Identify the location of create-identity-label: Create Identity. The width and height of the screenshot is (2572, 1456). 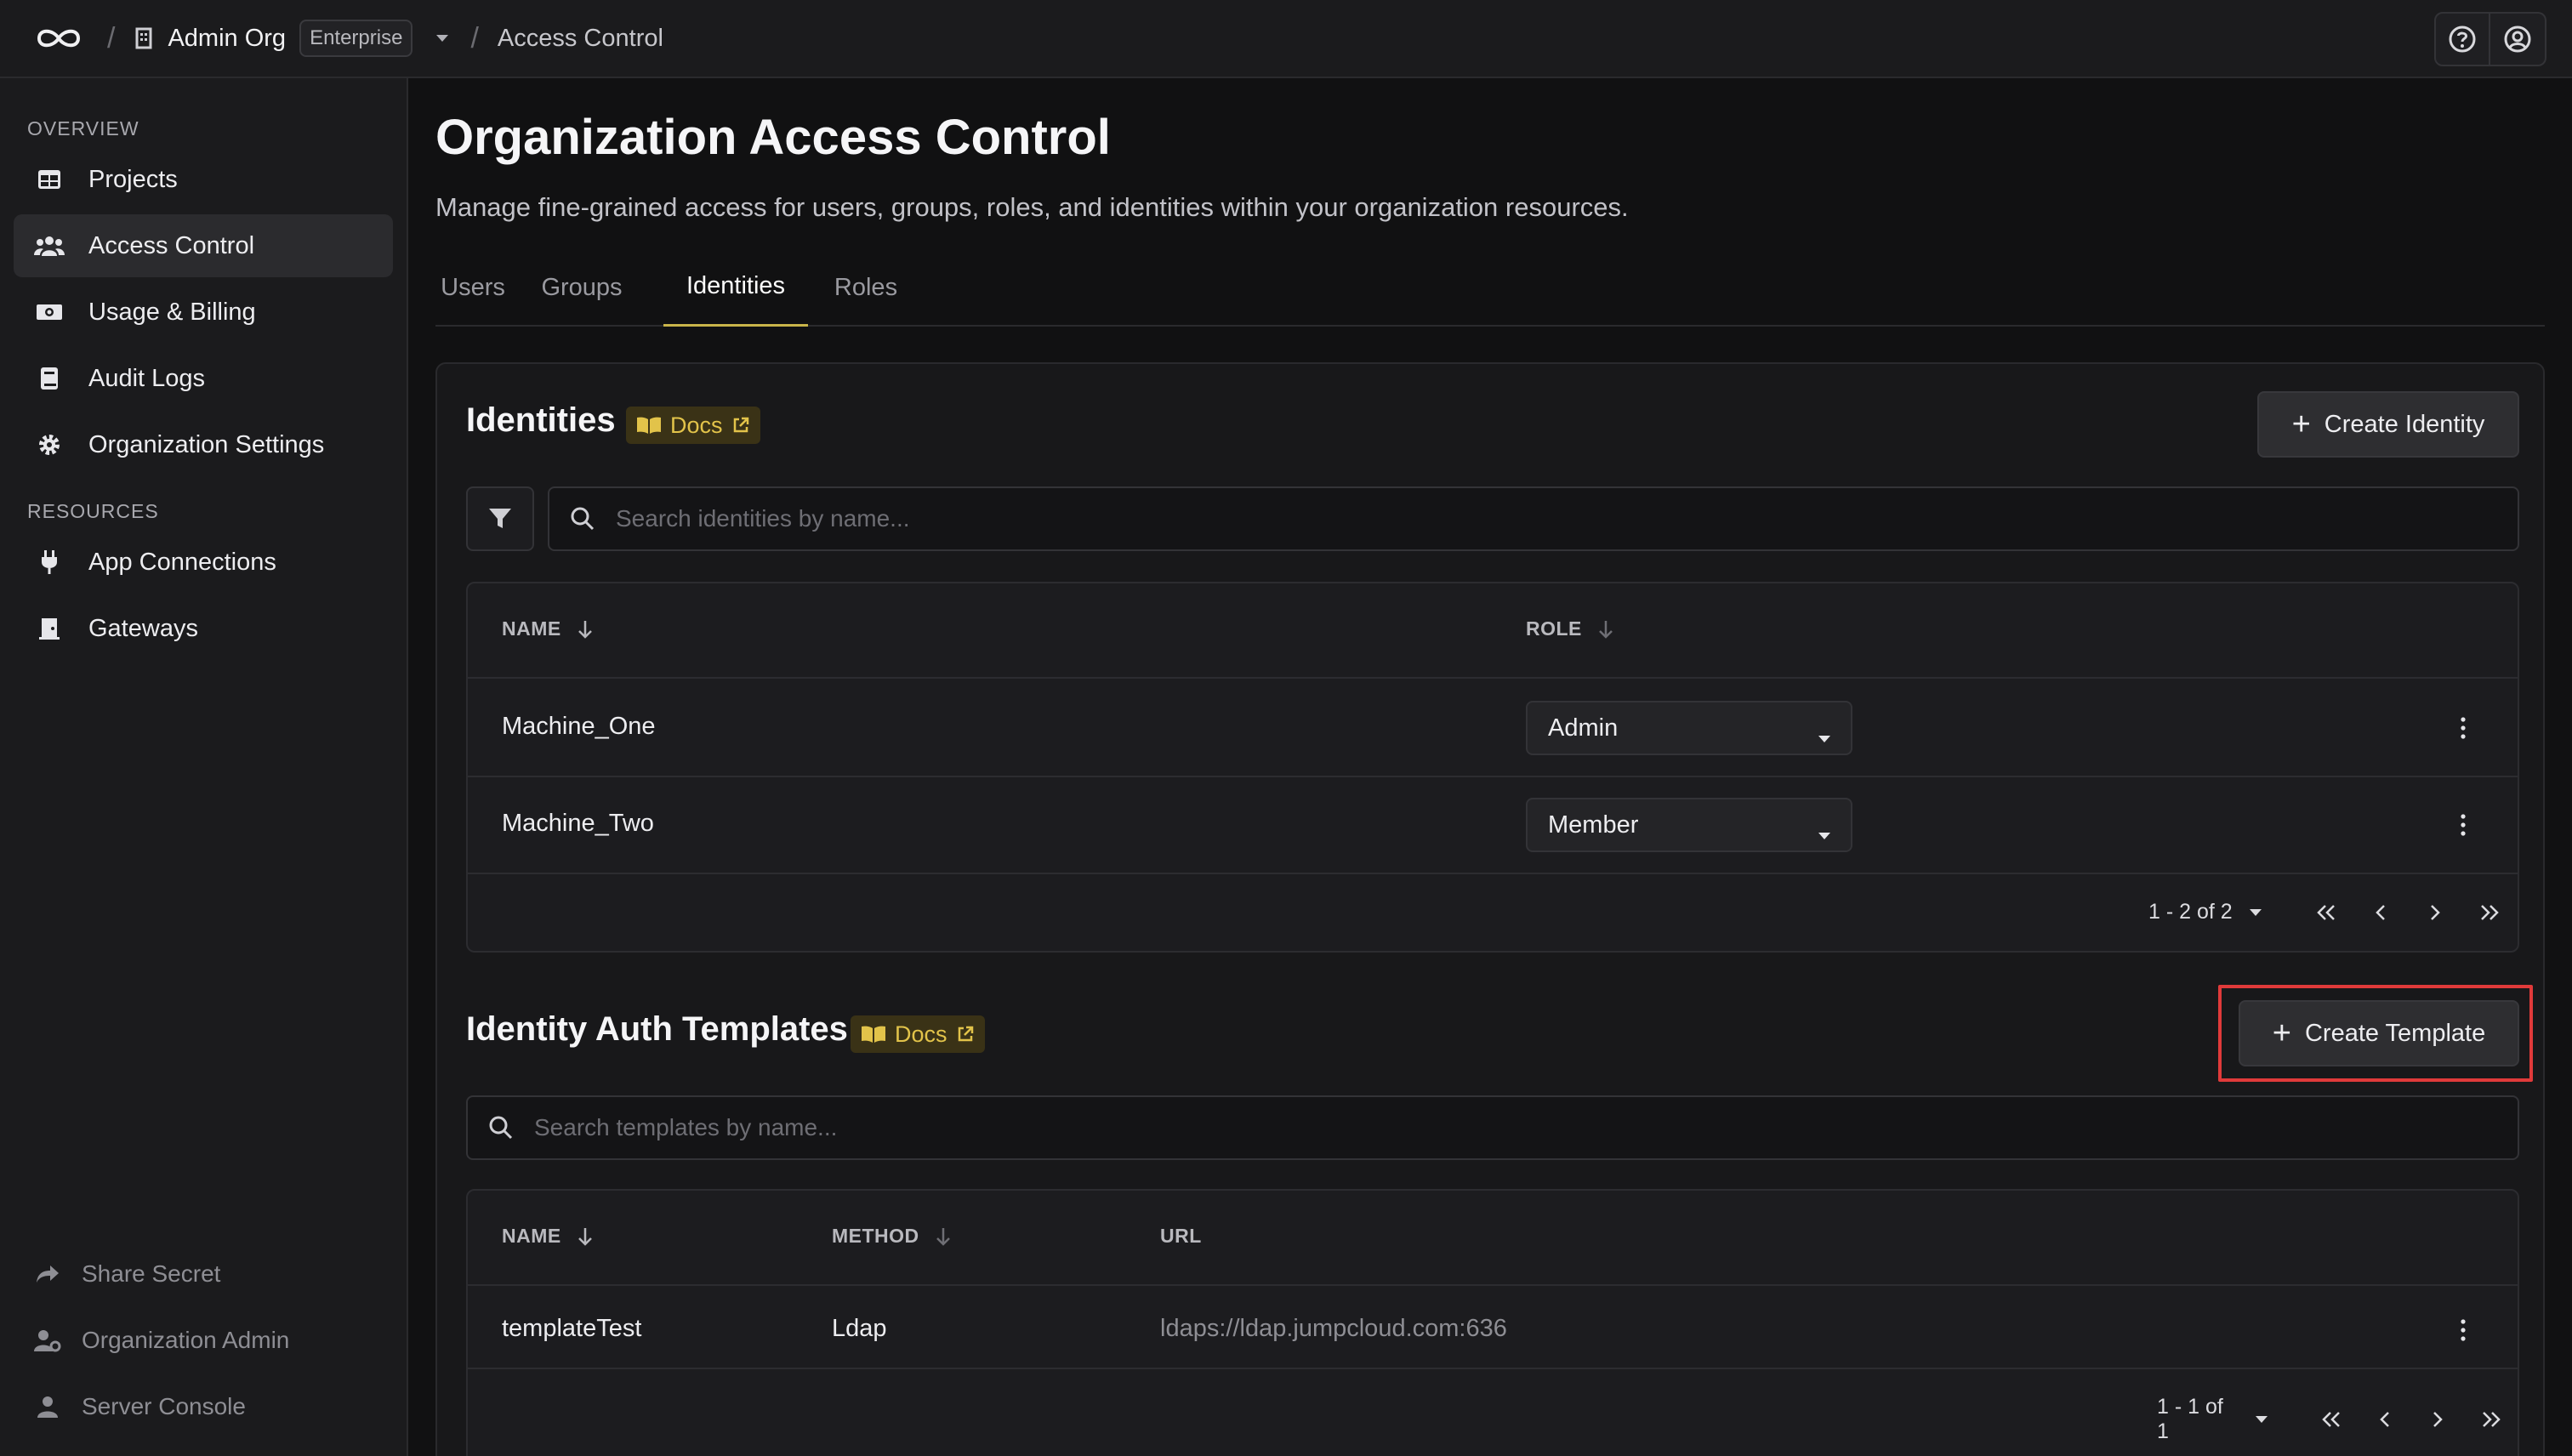
(2405, 424).